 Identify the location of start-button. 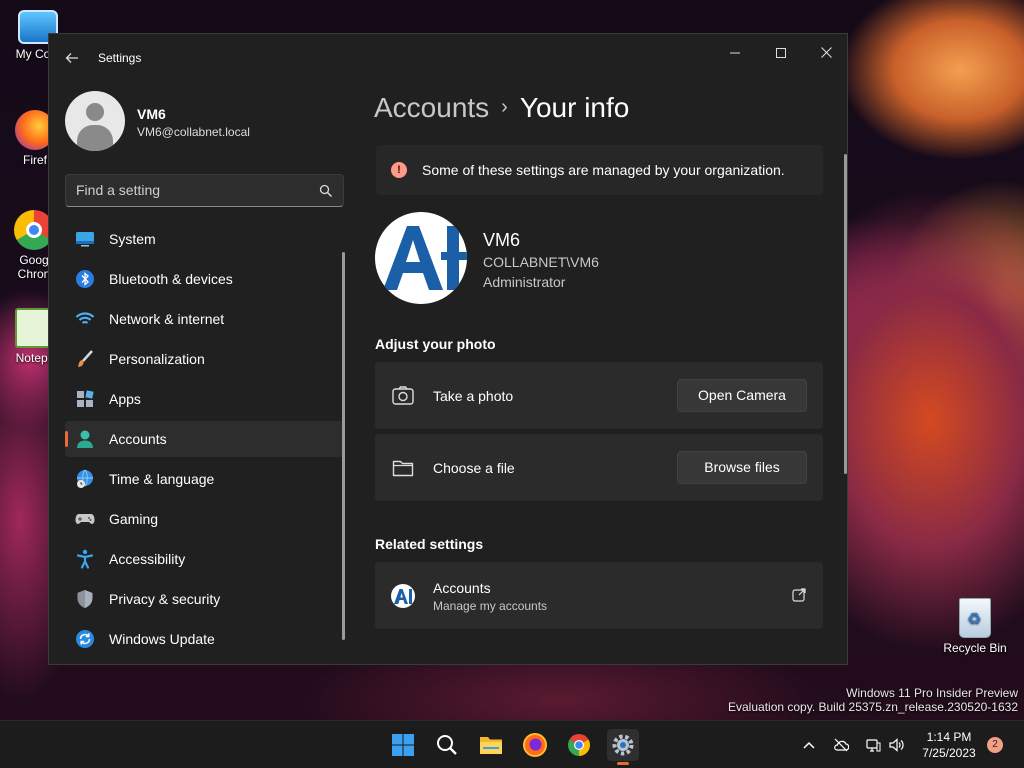
(403, 745).